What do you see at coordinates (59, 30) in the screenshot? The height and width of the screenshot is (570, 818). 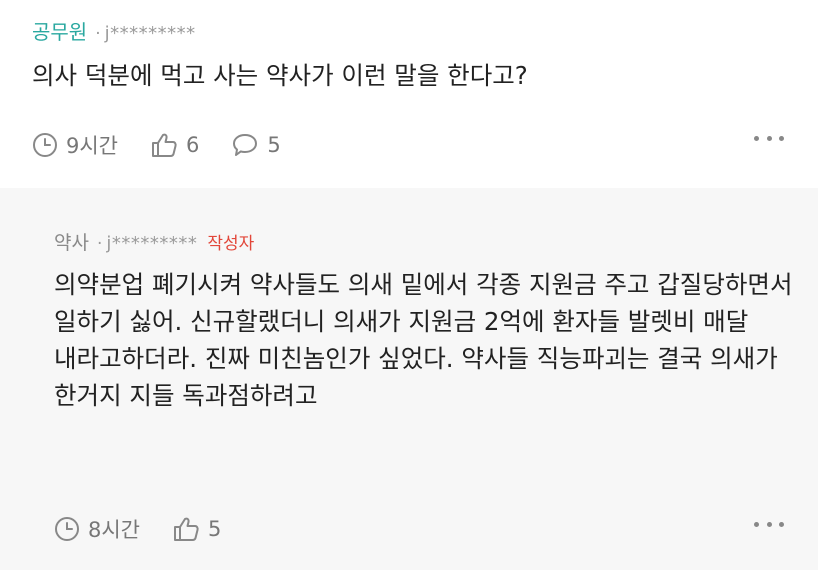 I see `author-name: 공무원` at bounding box center [59, 30].